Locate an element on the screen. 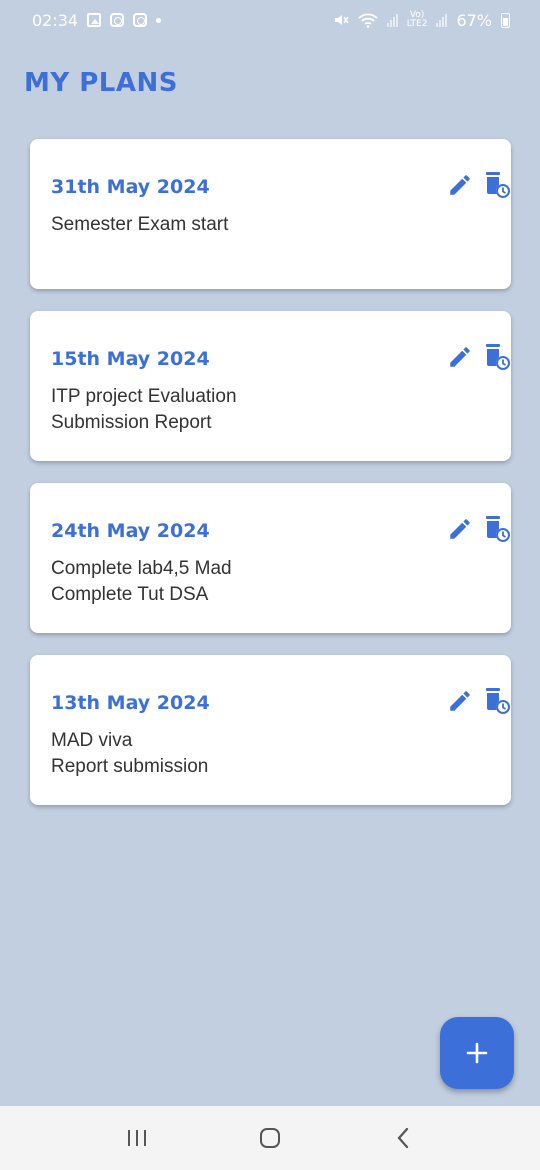 The width and height of the screenshot is (540, 1170). home-button is located at coordinates (270, 1138).